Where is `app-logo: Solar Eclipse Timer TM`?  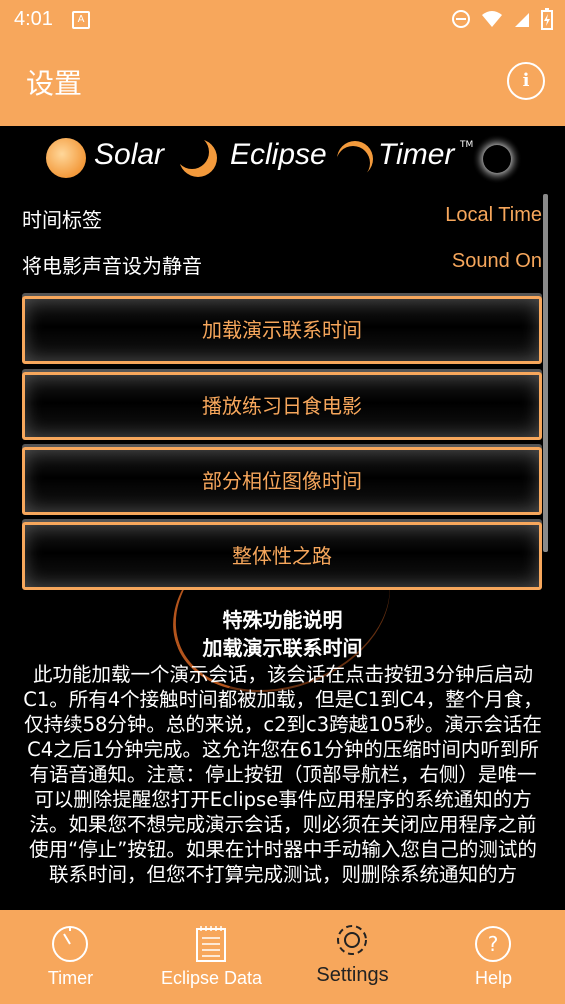
app-logo: Solar Eclipse Timer TM is located at coordinates (282, 159).